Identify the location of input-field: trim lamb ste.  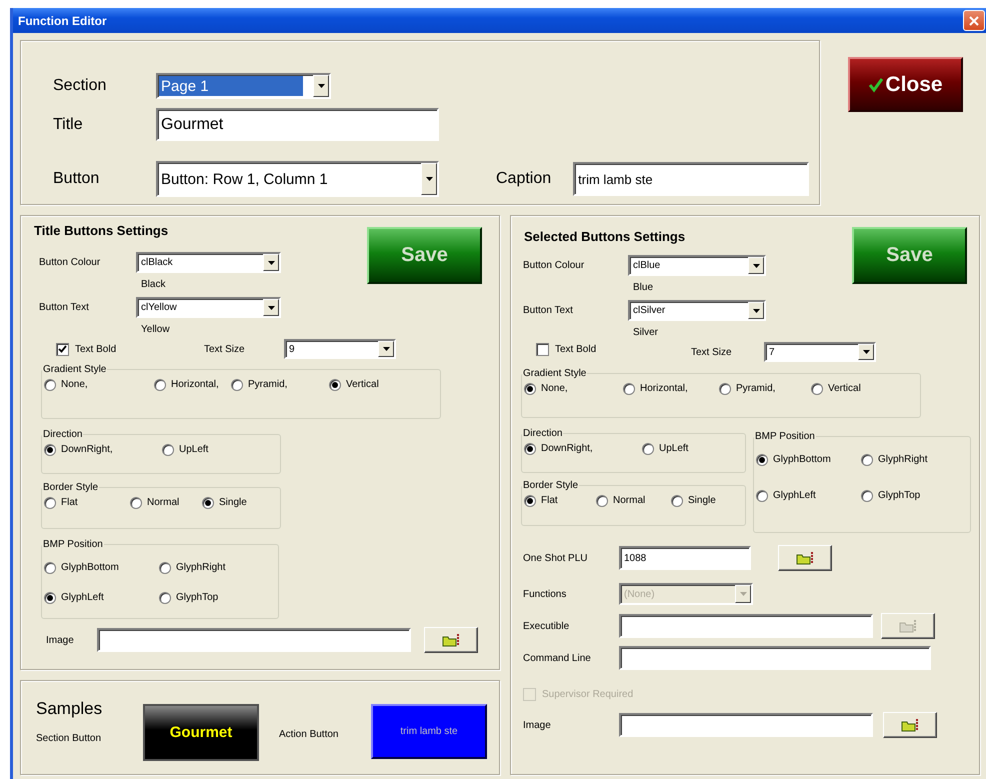
(691, 179).